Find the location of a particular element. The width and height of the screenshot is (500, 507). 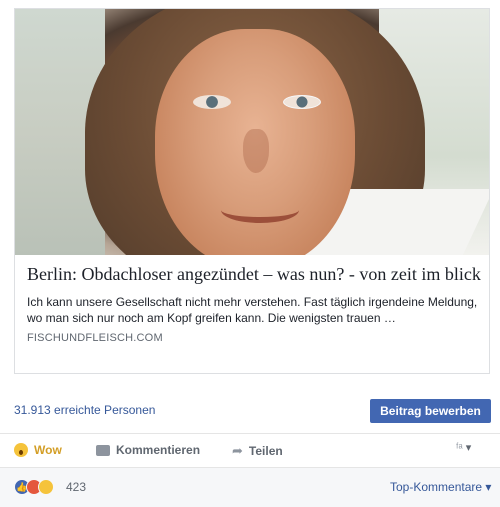

comment-label: Kommentieren is located at coordinates (158, 450).